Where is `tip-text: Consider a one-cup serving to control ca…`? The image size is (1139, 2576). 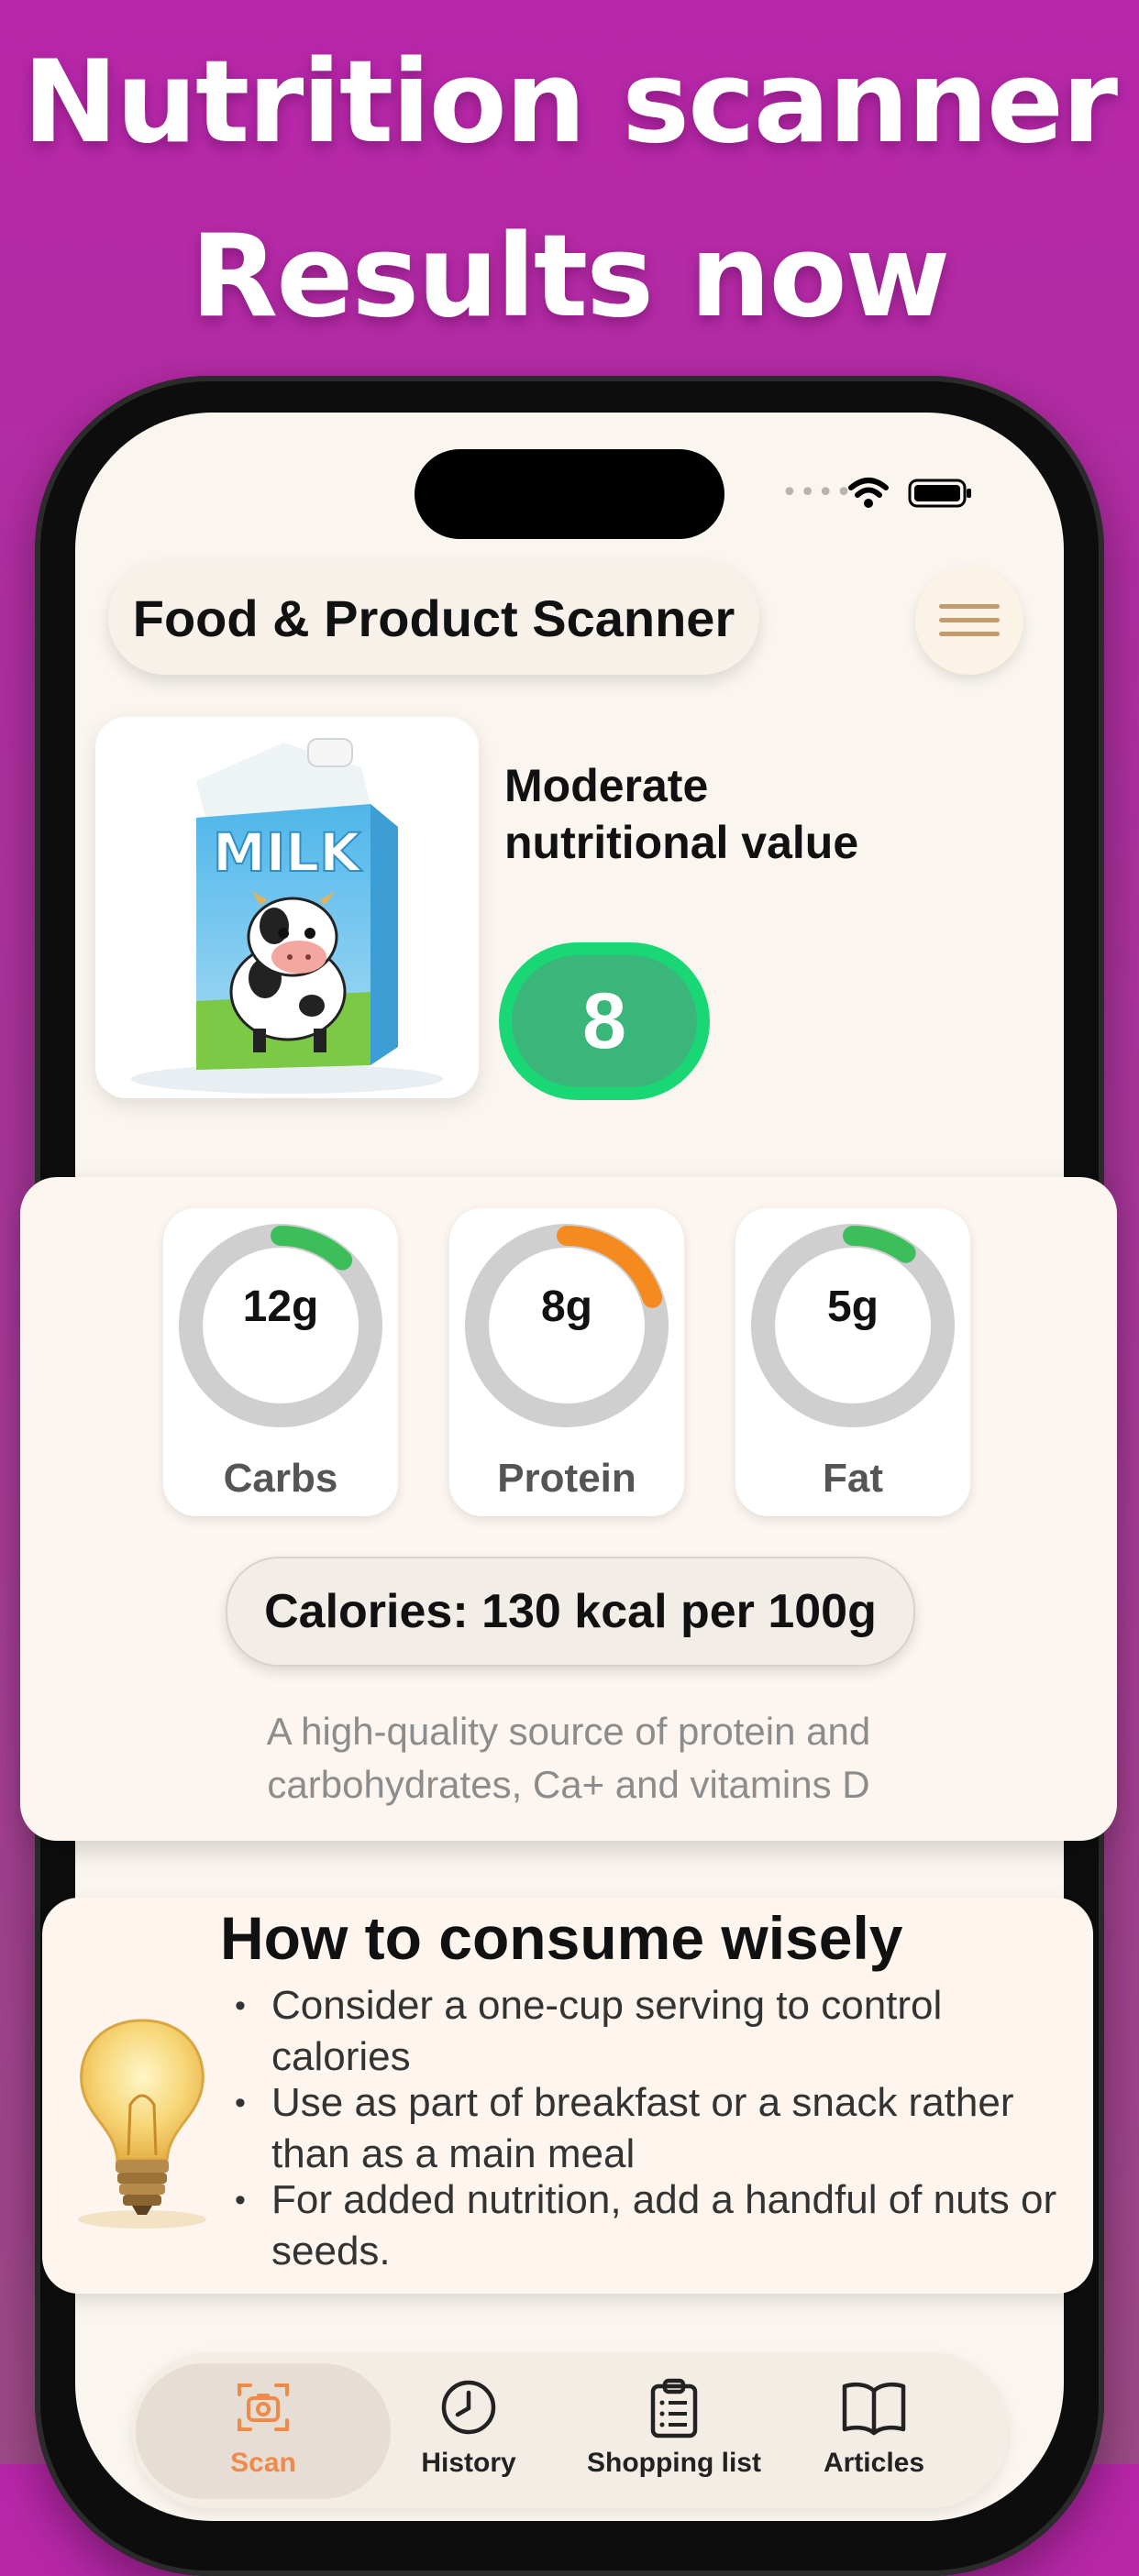
tip-text: Consider a one-cup serving to control ca… is located at coordinates (607, 2031).